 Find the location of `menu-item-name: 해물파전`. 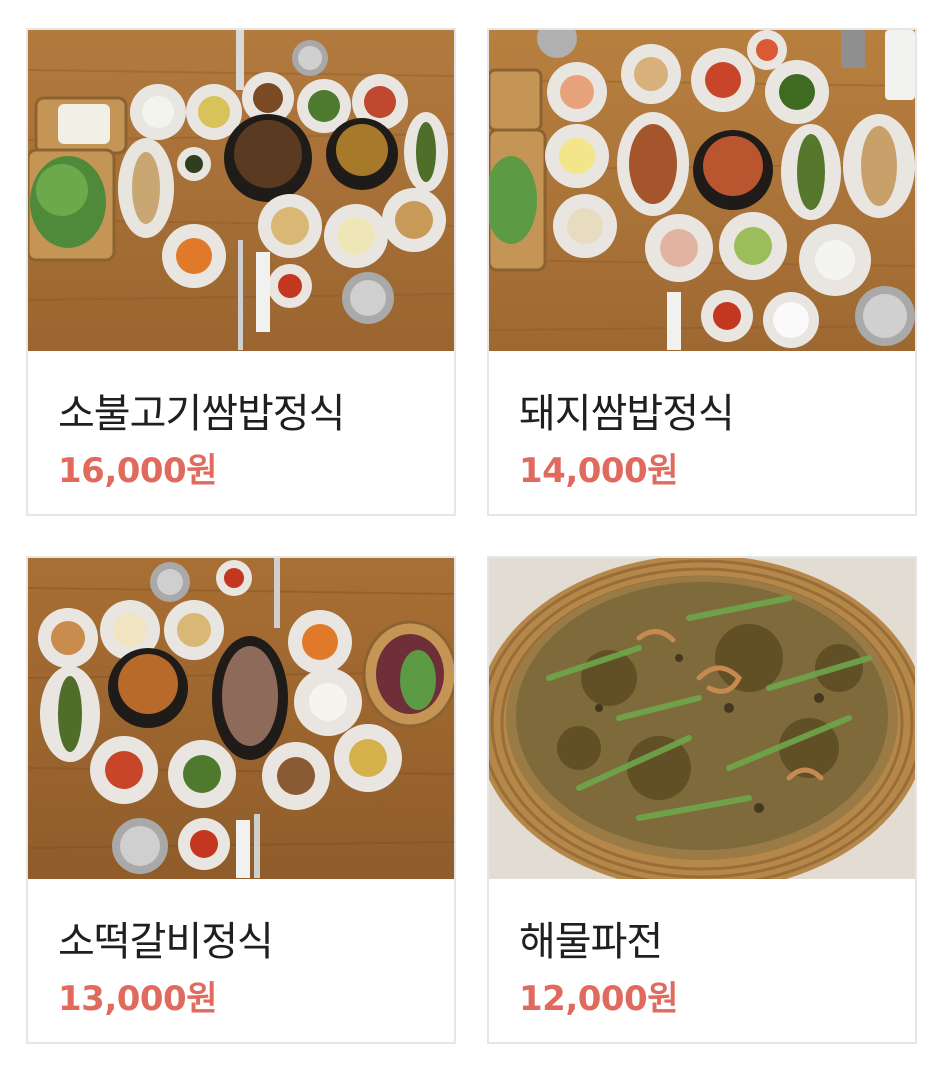

menu-item-name: 해물파전 is located at coordinates (591, 942).